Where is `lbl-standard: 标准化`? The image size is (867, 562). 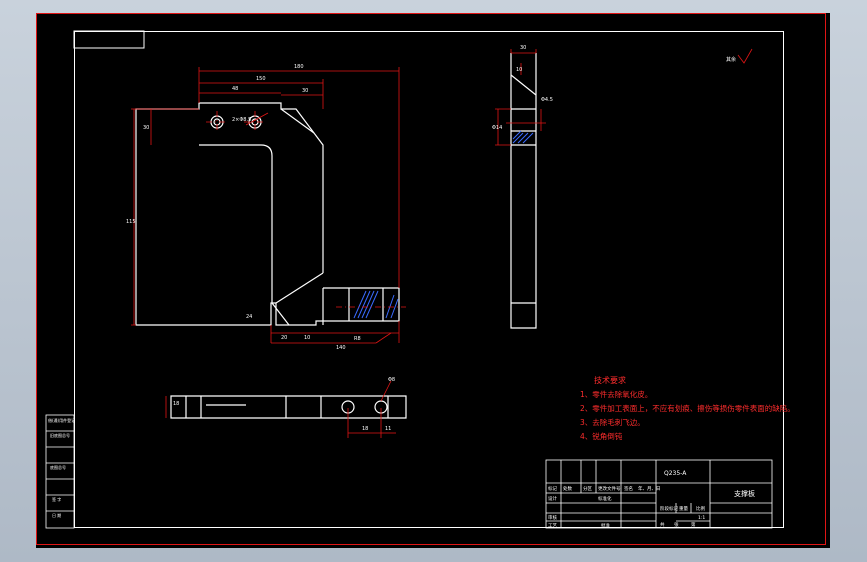 lbl-standard: 标准化 is located at coordinates (605, 498).